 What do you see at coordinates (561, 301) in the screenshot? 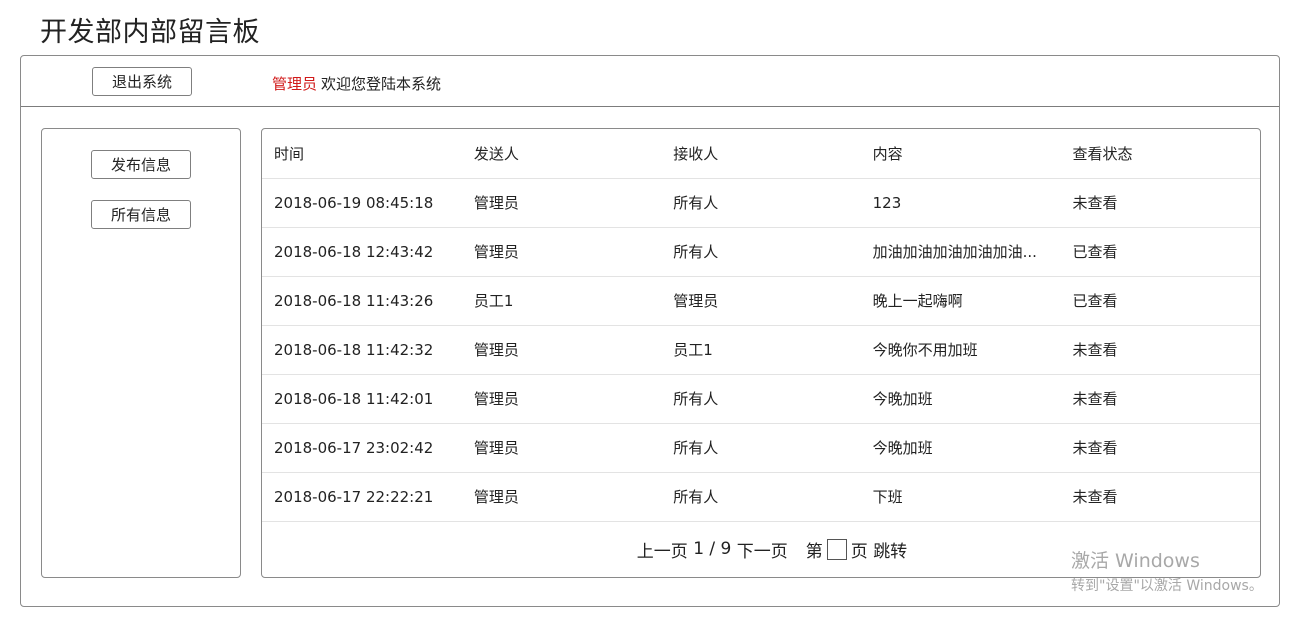
I see `cell-sender: 员工1` at bounding box center [561, 301].